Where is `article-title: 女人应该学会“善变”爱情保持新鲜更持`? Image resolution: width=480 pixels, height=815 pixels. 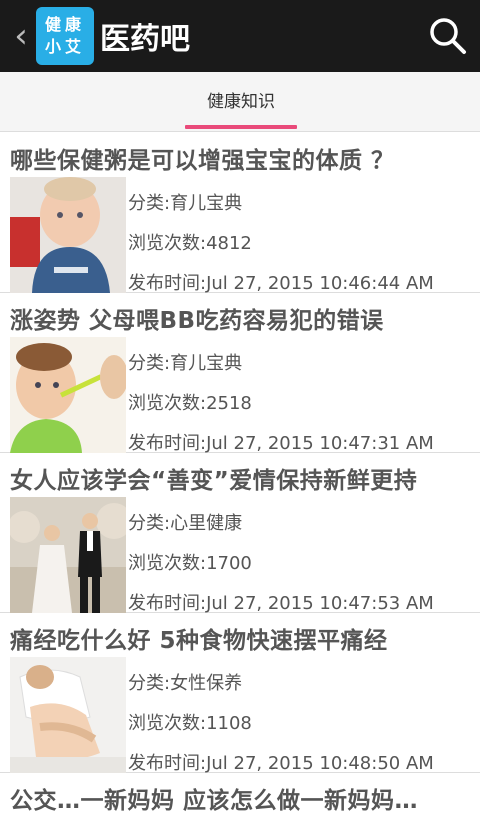
article-title: 女人应该学会“善变”爱情保持新鲜更持 is located at coordinates (214, 481).